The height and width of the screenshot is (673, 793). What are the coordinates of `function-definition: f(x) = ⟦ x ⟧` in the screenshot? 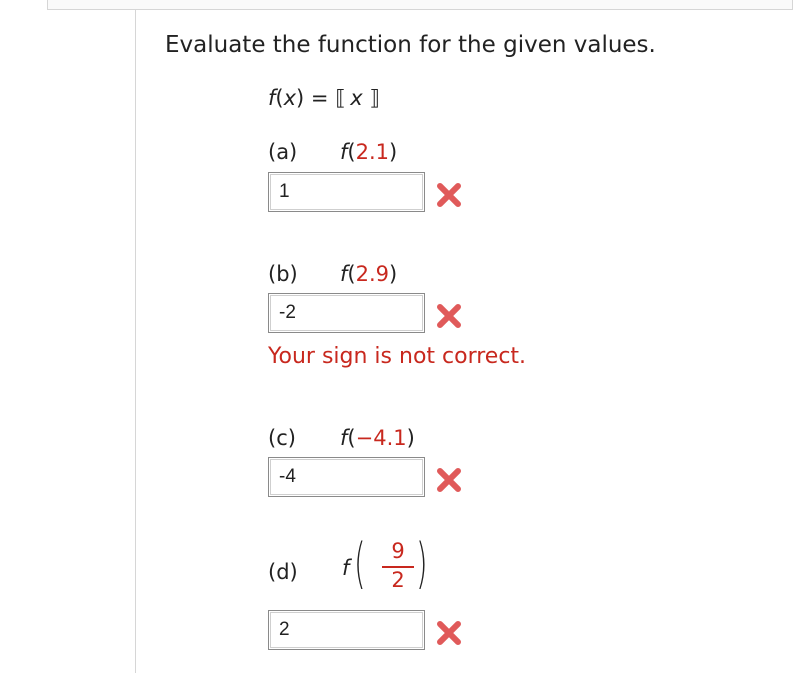 It's located at (324, 98).